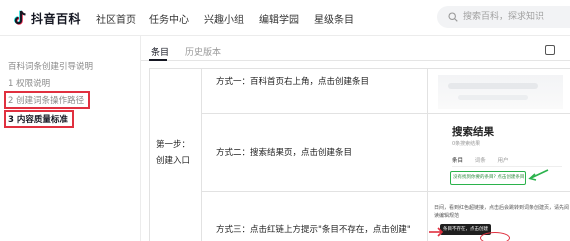  What do you see at coordinates (279, 18) in the screenshot?
I see `nav-item-editing-academy: 编辑学园` at bounding box center [279, 18].